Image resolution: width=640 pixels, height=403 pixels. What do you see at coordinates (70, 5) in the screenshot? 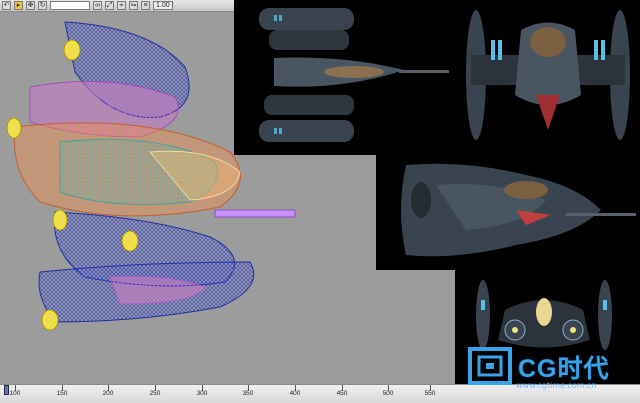
I see `view-select` at bounding box center [70, 5].